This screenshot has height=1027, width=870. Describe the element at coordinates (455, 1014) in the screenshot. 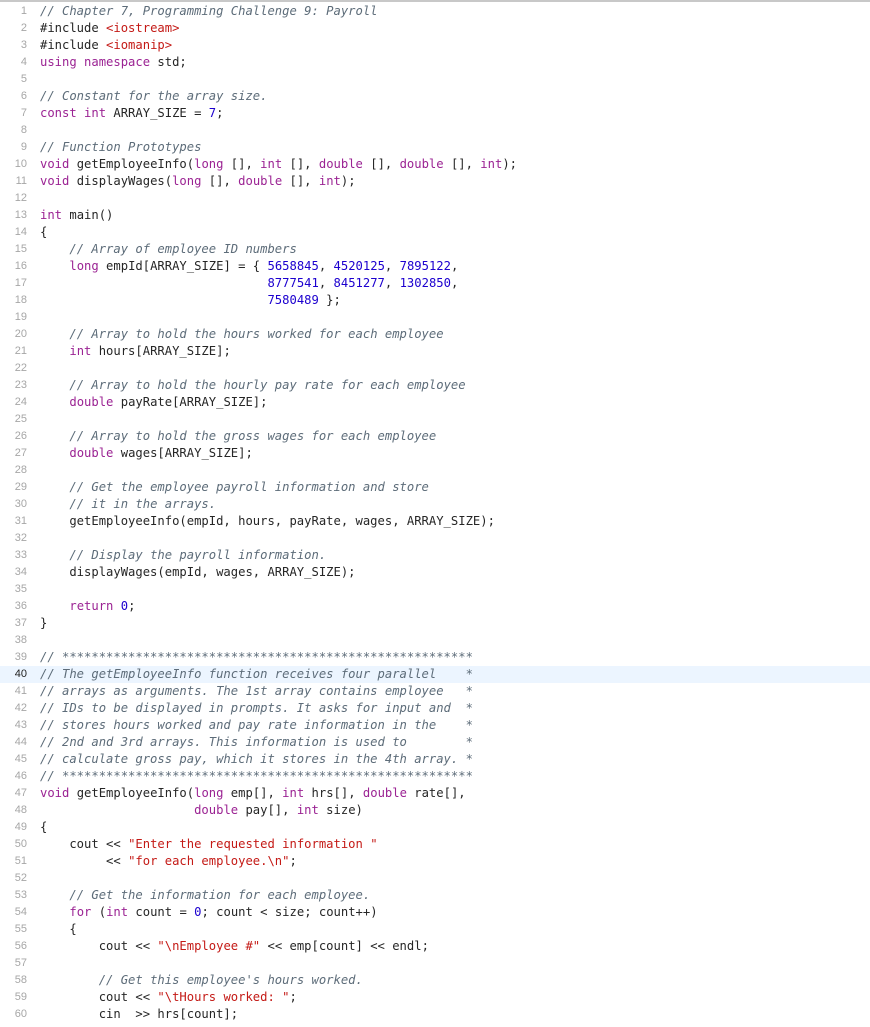

I see `code-text: cin >> hrs[count];` at that location.